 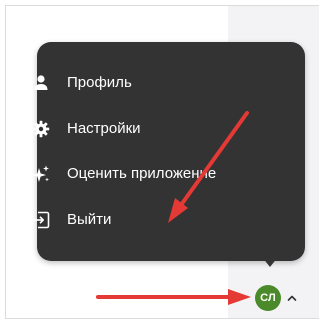 I want to click on chevron-up-icon, so click(x=292, y=298).